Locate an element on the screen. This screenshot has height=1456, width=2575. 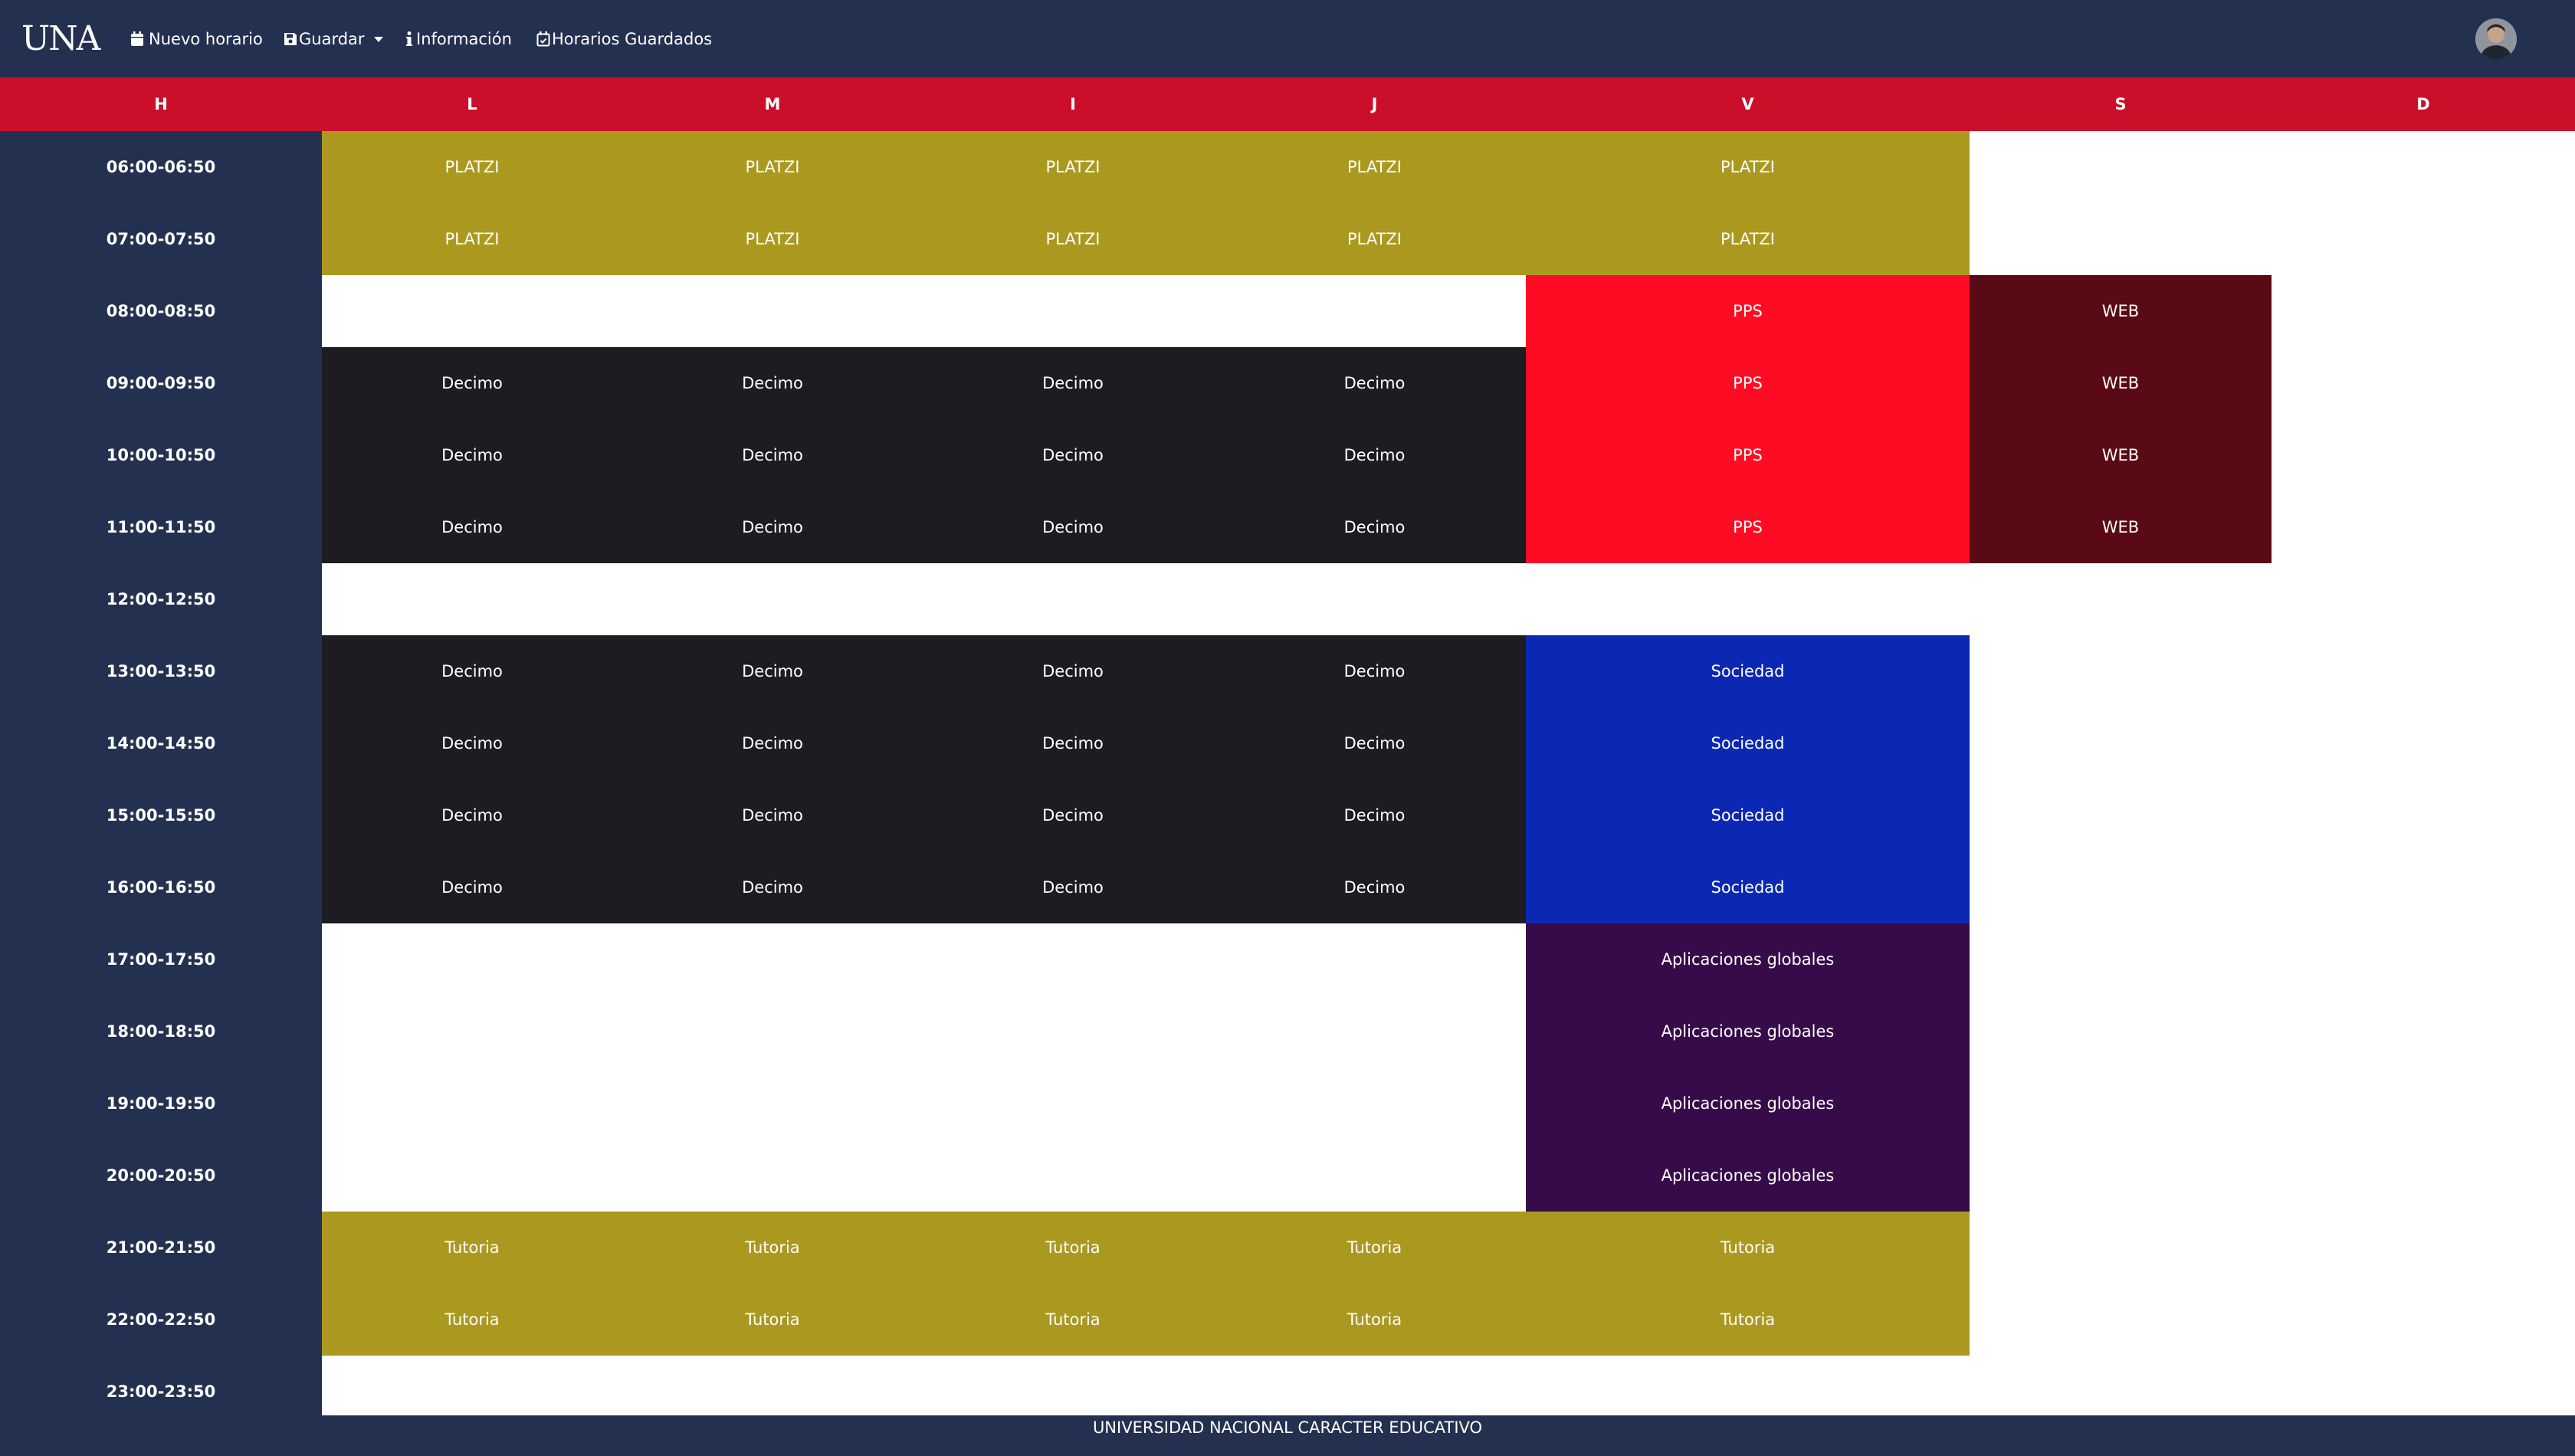
avatar is located at coordinates (2496, 39).